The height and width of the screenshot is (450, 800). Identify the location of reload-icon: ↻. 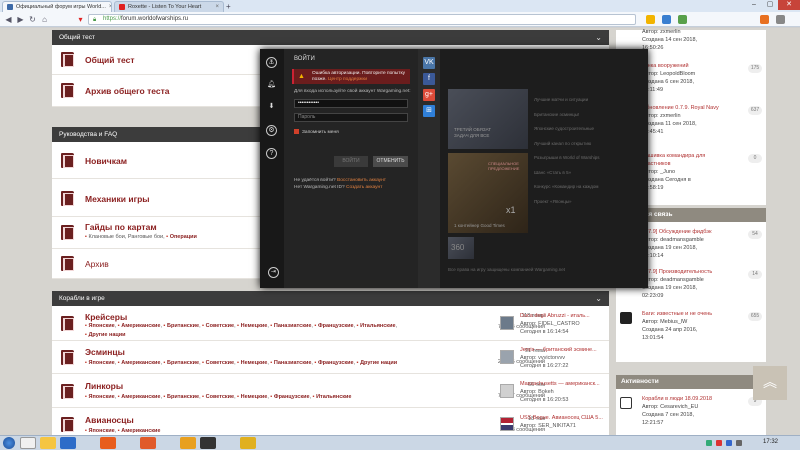
(32, 19).